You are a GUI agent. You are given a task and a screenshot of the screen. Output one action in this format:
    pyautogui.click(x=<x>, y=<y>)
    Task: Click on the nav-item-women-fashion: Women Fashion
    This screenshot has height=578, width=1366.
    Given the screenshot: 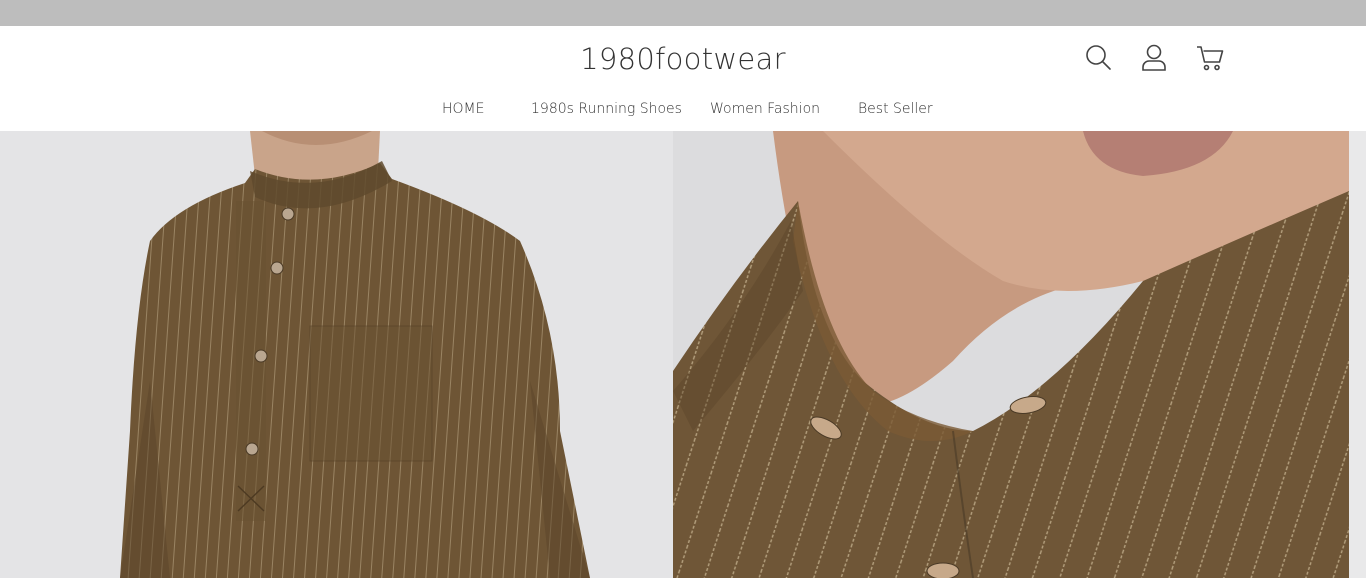 What is the action you would take?
    pyautogui.click(x=765, y=109)
    